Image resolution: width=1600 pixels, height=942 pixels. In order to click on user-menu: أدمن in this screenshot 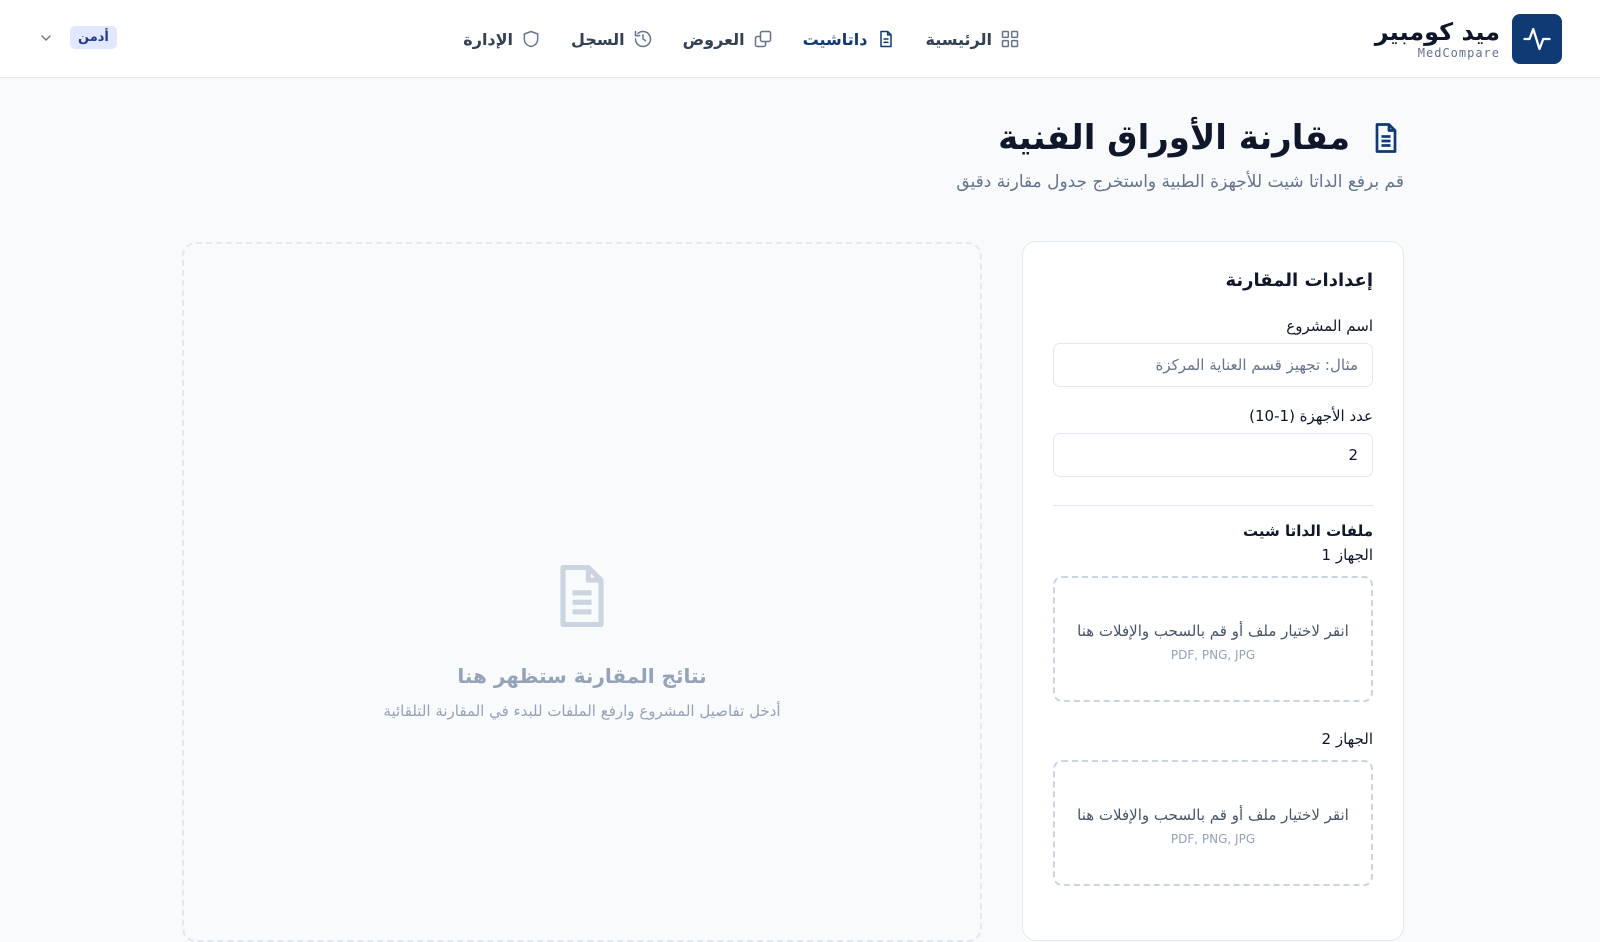, I will do `click(77, 37)`.